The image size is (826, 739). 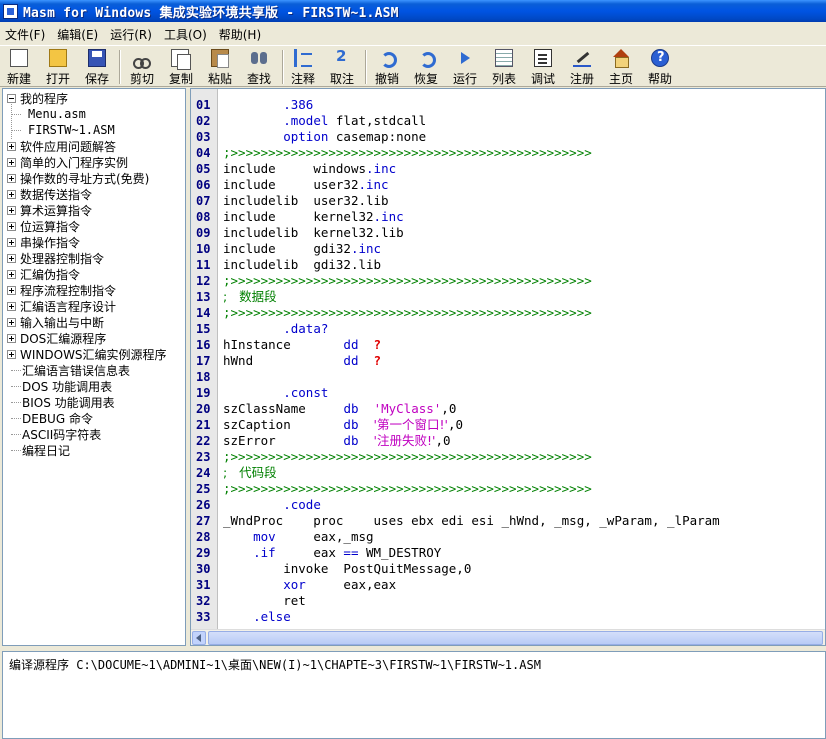 I want to click on list-button: 列表, so click(x=504, y=67).